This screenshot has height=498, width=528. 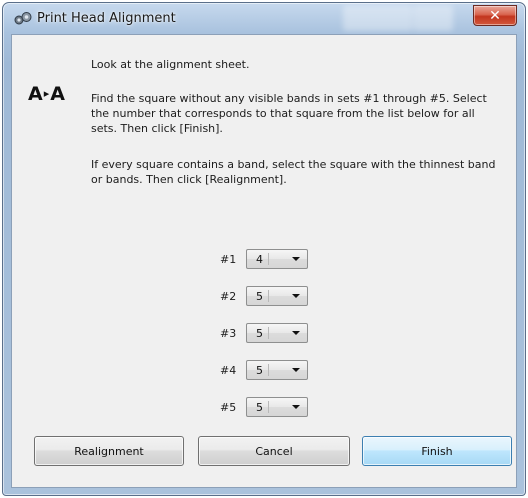 I want to click on set-1-dropdown: 4, so click(x=277, y=259).